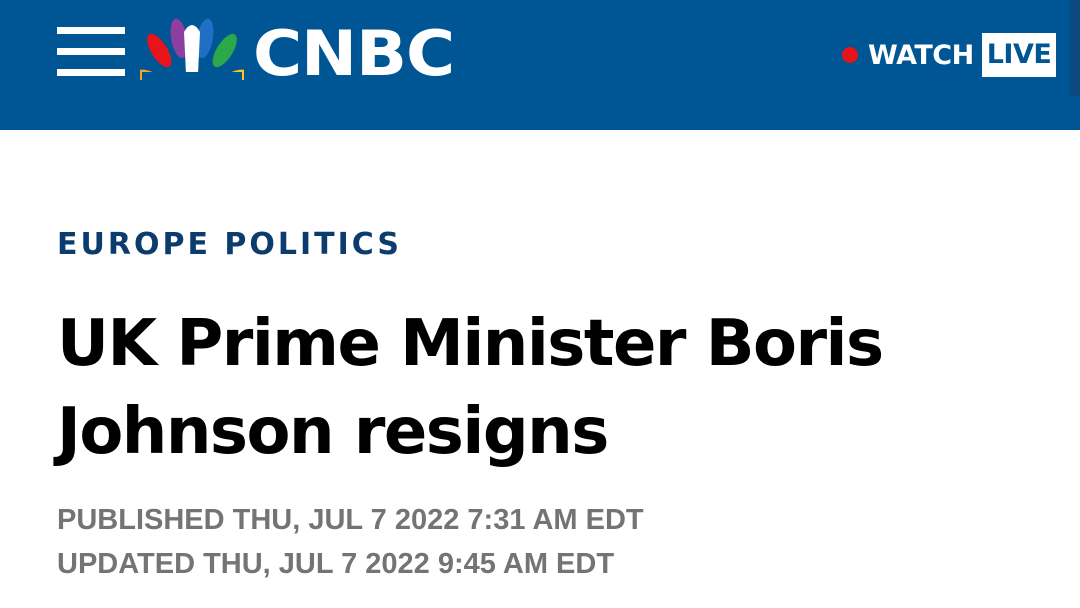  What do you see at coordinates (354, 54) in the screenshot?
I see `cnbc-logo: CNBC` at bounding box center [354, 54].